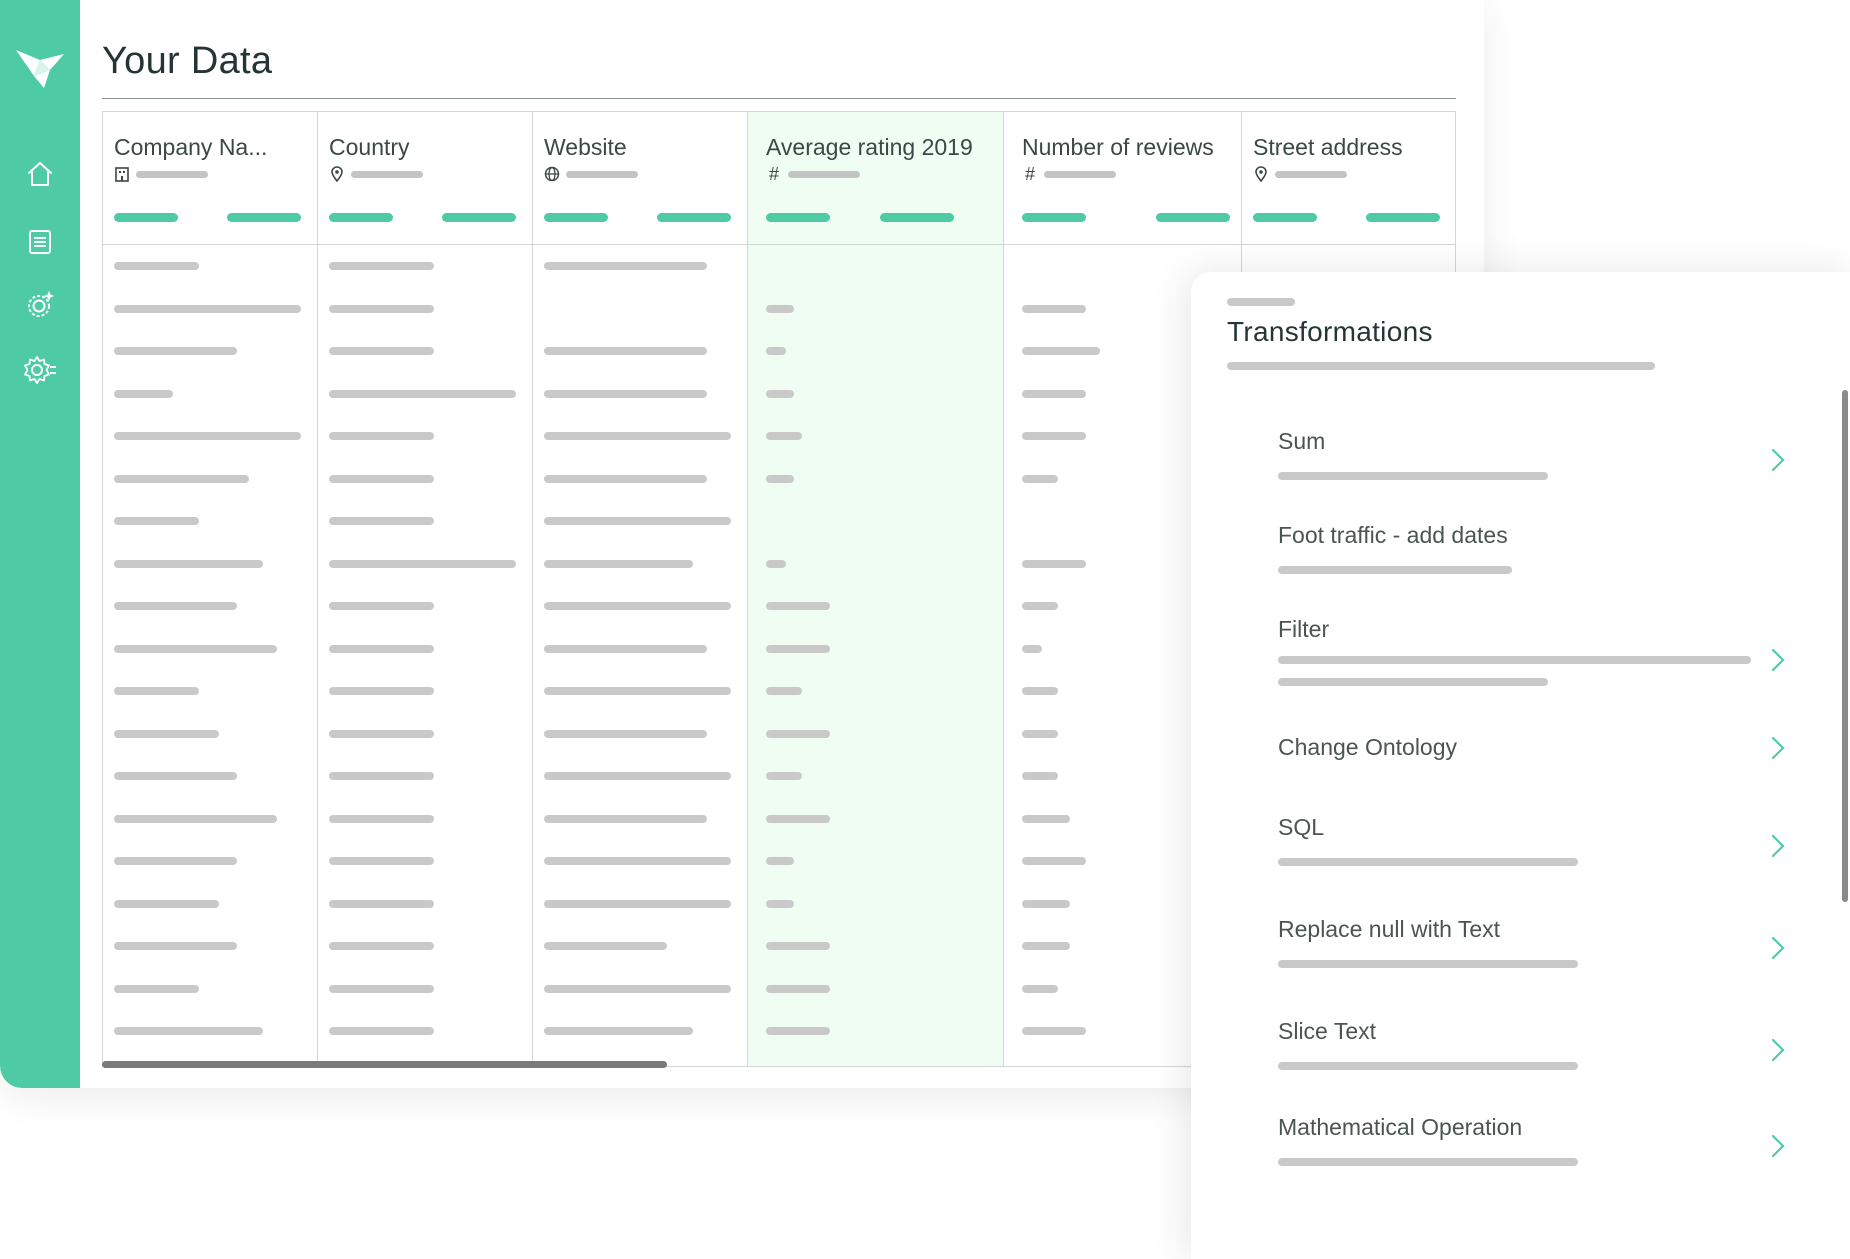  I want to click on column-header-label: Website, so click(585, 147).